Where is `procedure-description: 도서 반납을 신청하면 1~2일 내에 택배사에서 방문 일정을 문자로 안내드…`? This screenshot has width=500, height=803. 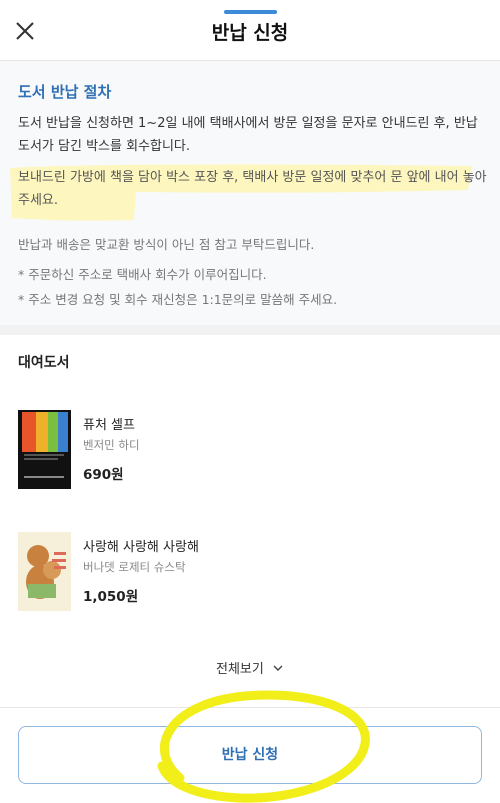
procedure-description: 도서 반납을 신청하면 1~2일 내에 택배사에서 방문 일정을 문자로 안내드… is located at coordinates (248, 135).